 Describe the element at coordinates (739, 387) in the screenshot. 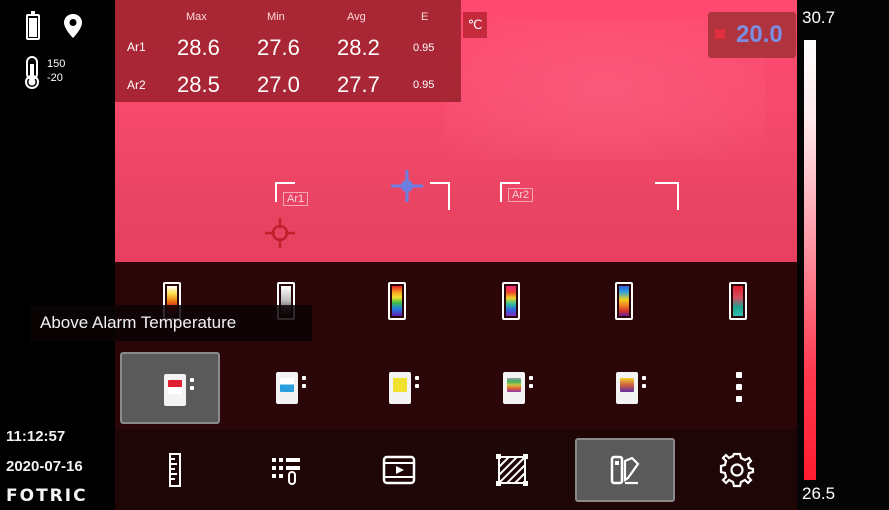

I see `more-vertical-icon` at that location.